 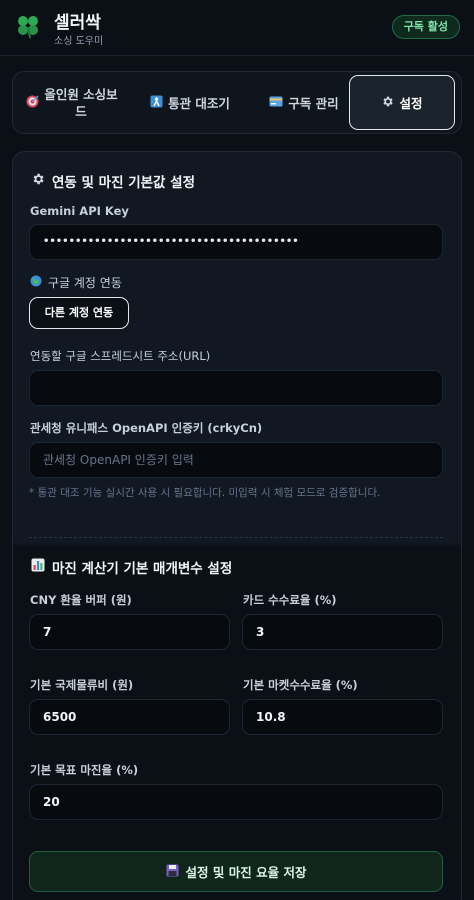 What do you see at coordinates (32, 103) in the screenshot?
I see `target-icon` at bounding box center [32, 103].